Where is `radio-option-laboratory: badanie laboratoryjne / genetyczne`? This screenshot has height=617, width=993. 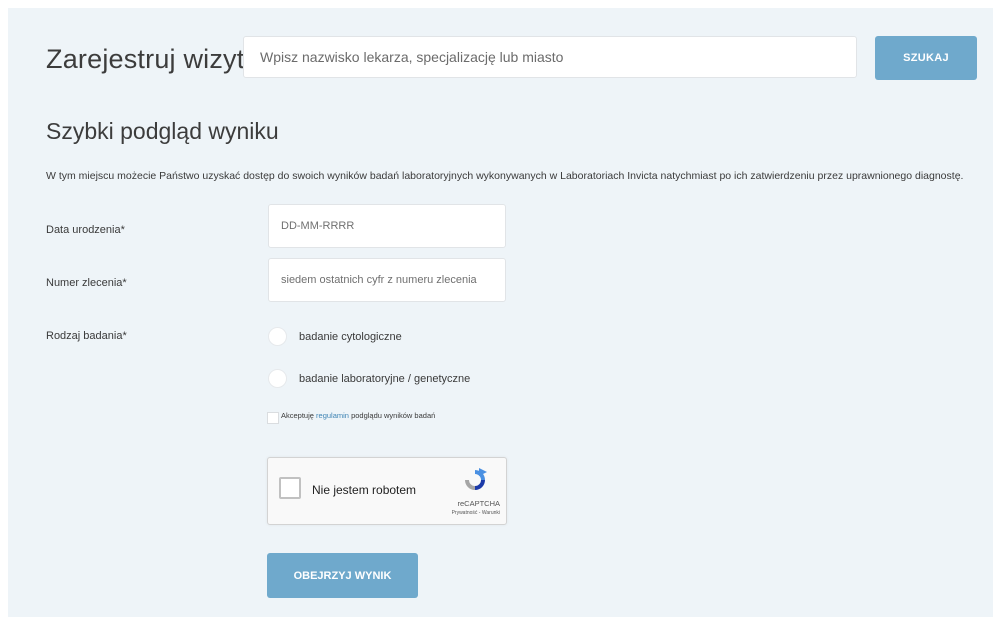
radio-option-laboratory: badanie laboratoryjne / genetyczne is located at coordinates (369, 378).